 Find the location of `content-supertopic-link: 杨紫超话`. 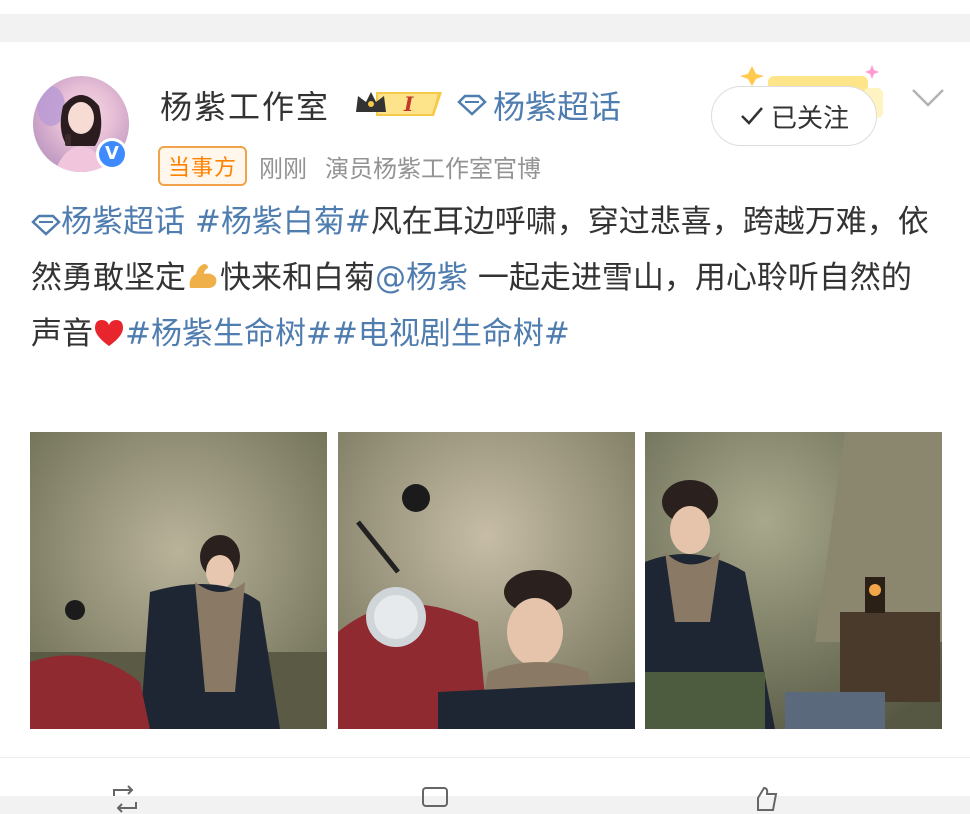

content-supertopic-link: 杨紫超话 is located at coordinates (108, 222).